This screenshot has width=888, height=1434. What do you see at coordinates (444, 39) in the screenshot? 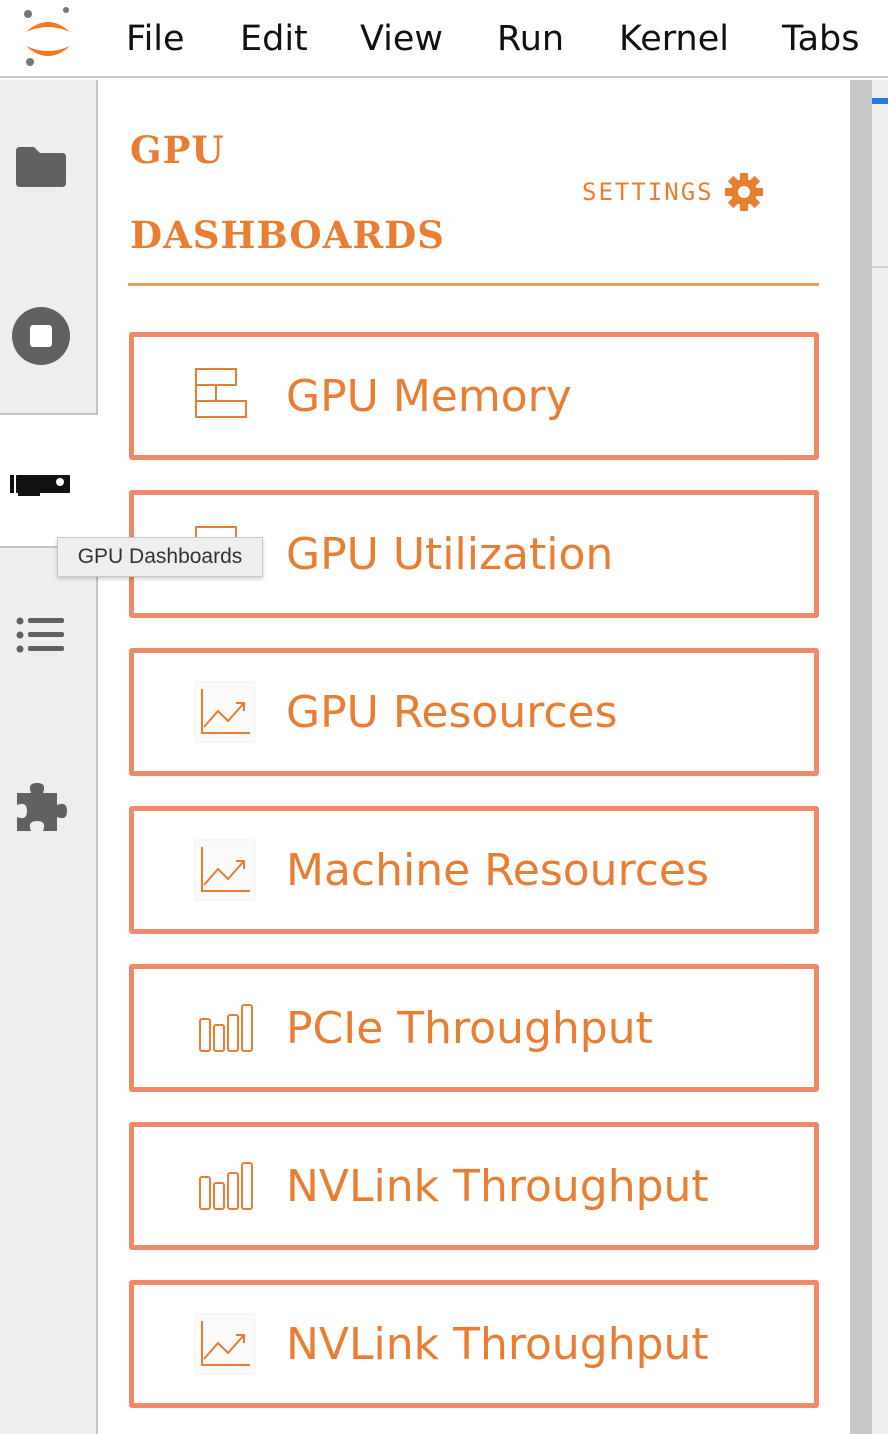
I see `menu-bar: File Edit View Run Kernel Tabs` at bounding box center [444, 39].